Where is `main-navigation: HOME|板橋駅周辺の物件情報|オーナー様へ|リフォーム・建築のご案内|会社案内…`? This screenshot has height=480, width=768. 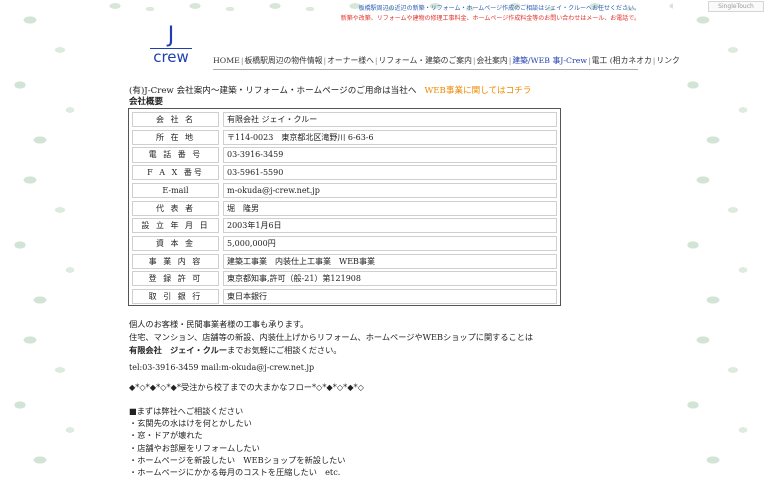
main-navigation: HOME|板橋駅周辺の物件情報|オーナー様へ|リフォーム・建築のご案内|会社案内… is located at coordinates (446, 60).